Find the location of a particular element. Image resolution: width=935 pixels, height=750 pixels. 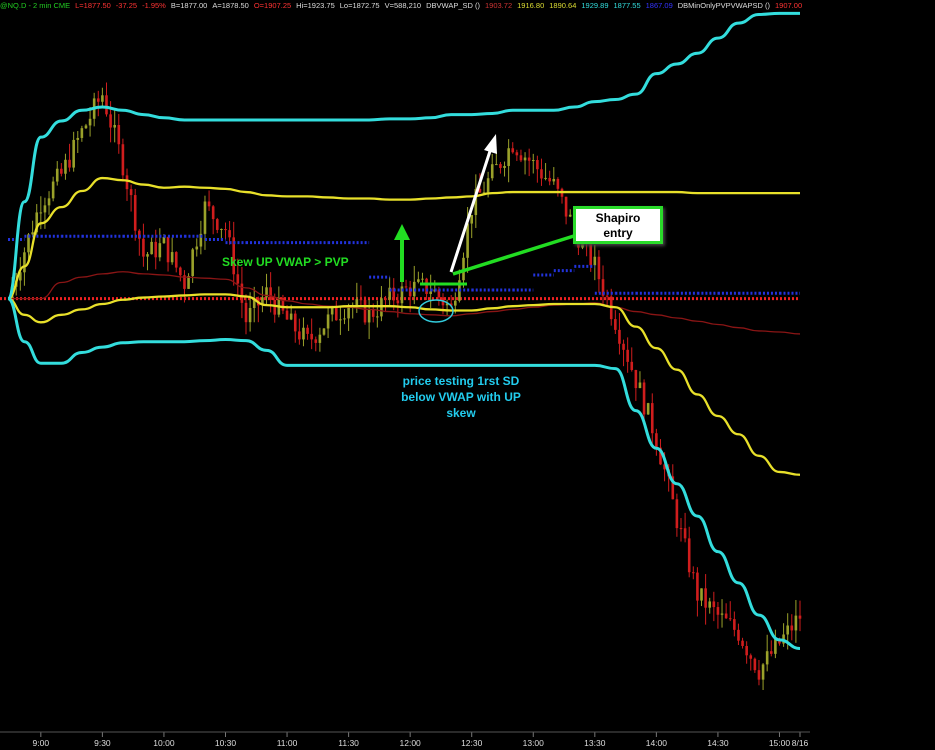

entry-line-2: entry is located at coordinates (618, 233).